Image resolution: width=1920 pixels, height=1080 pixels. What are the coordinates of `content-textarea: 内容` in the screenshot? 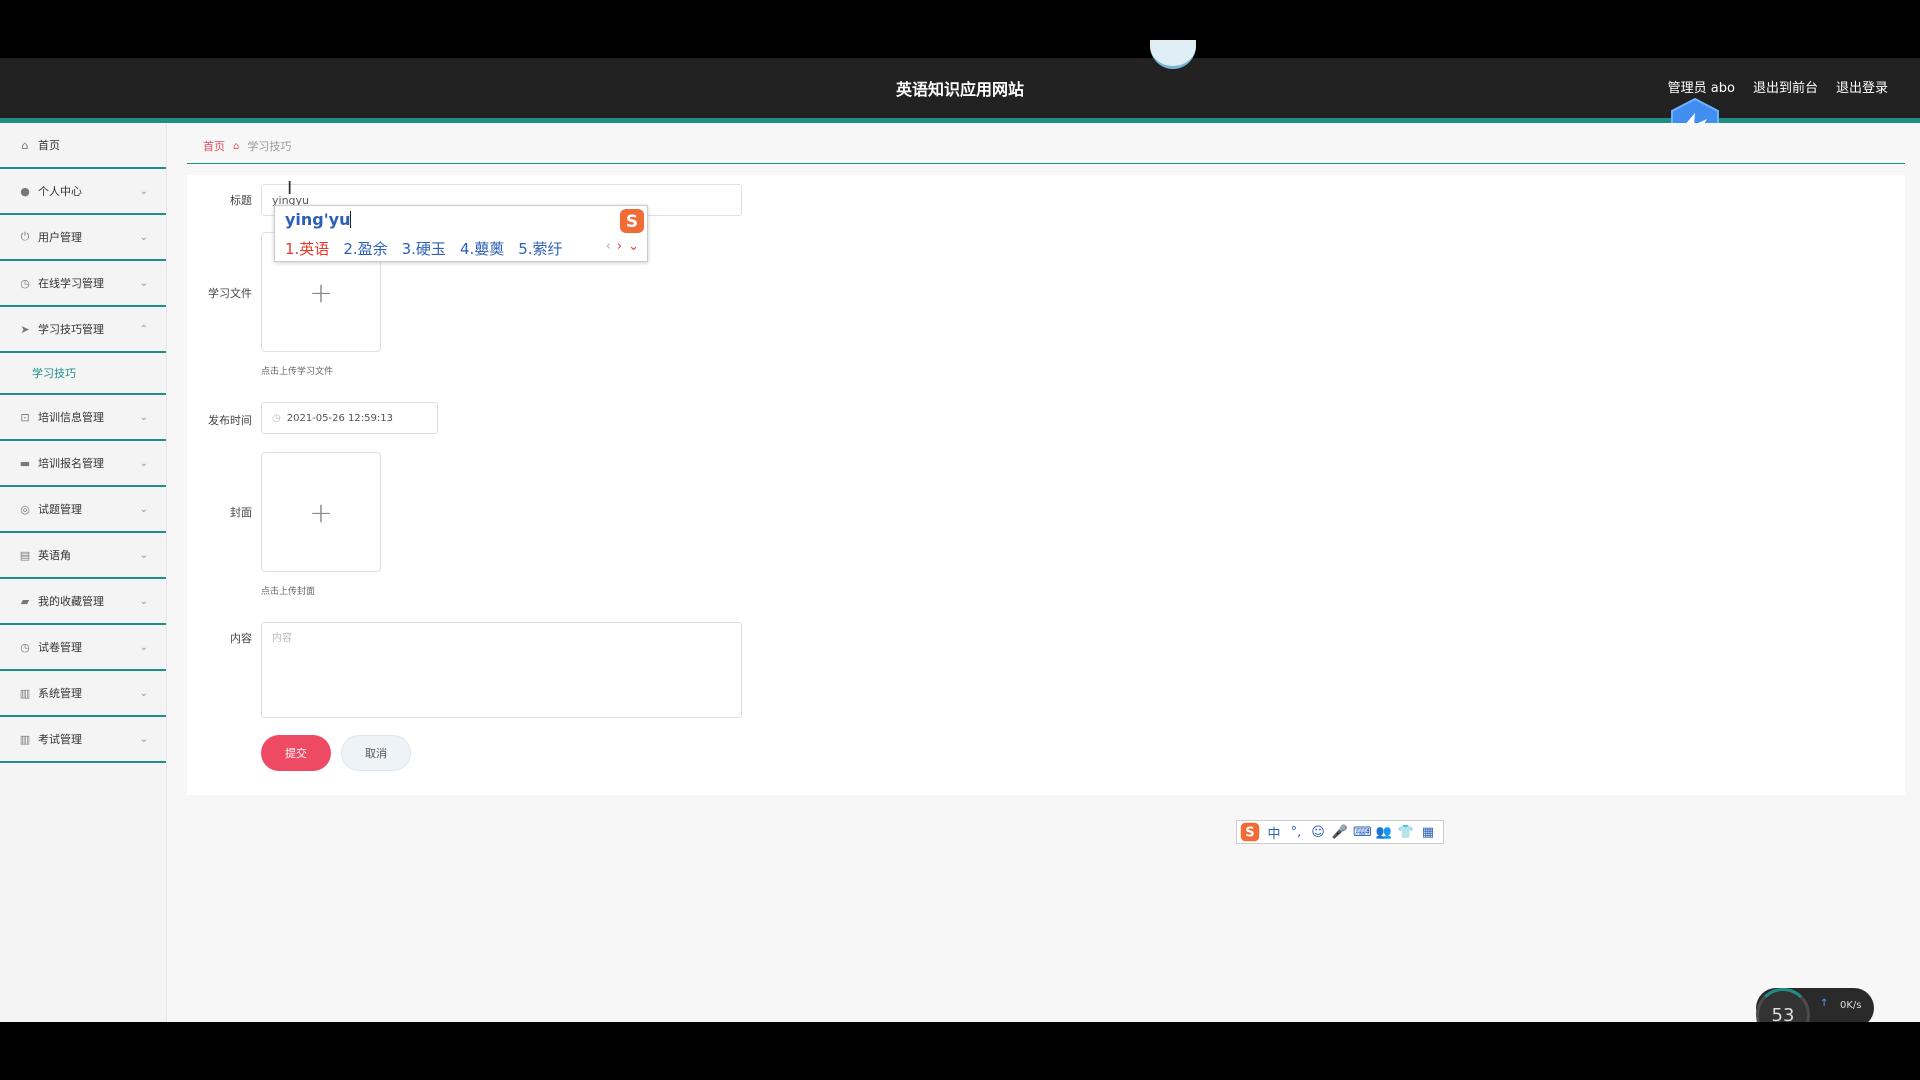 It's located at (501, 670).